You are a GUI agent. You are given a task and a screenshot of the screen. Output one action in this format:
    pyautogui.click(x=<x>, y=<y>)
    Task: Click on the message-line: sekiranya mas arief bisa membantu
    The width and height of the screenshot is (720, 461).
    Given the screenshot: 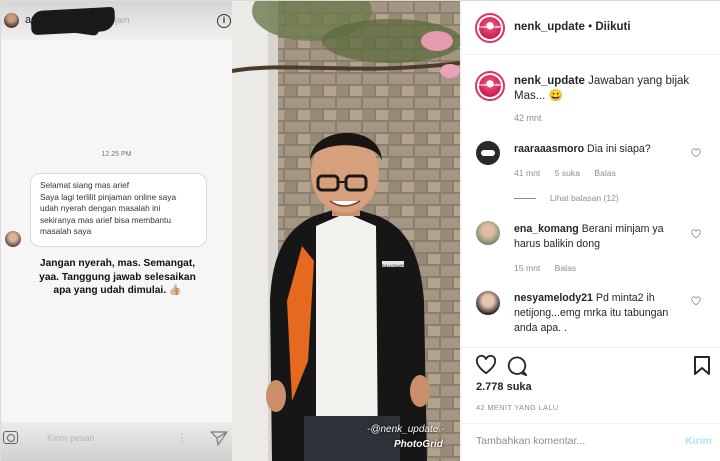 What is the action you would take?
    pyautogui.click(x=105, y=219)
    